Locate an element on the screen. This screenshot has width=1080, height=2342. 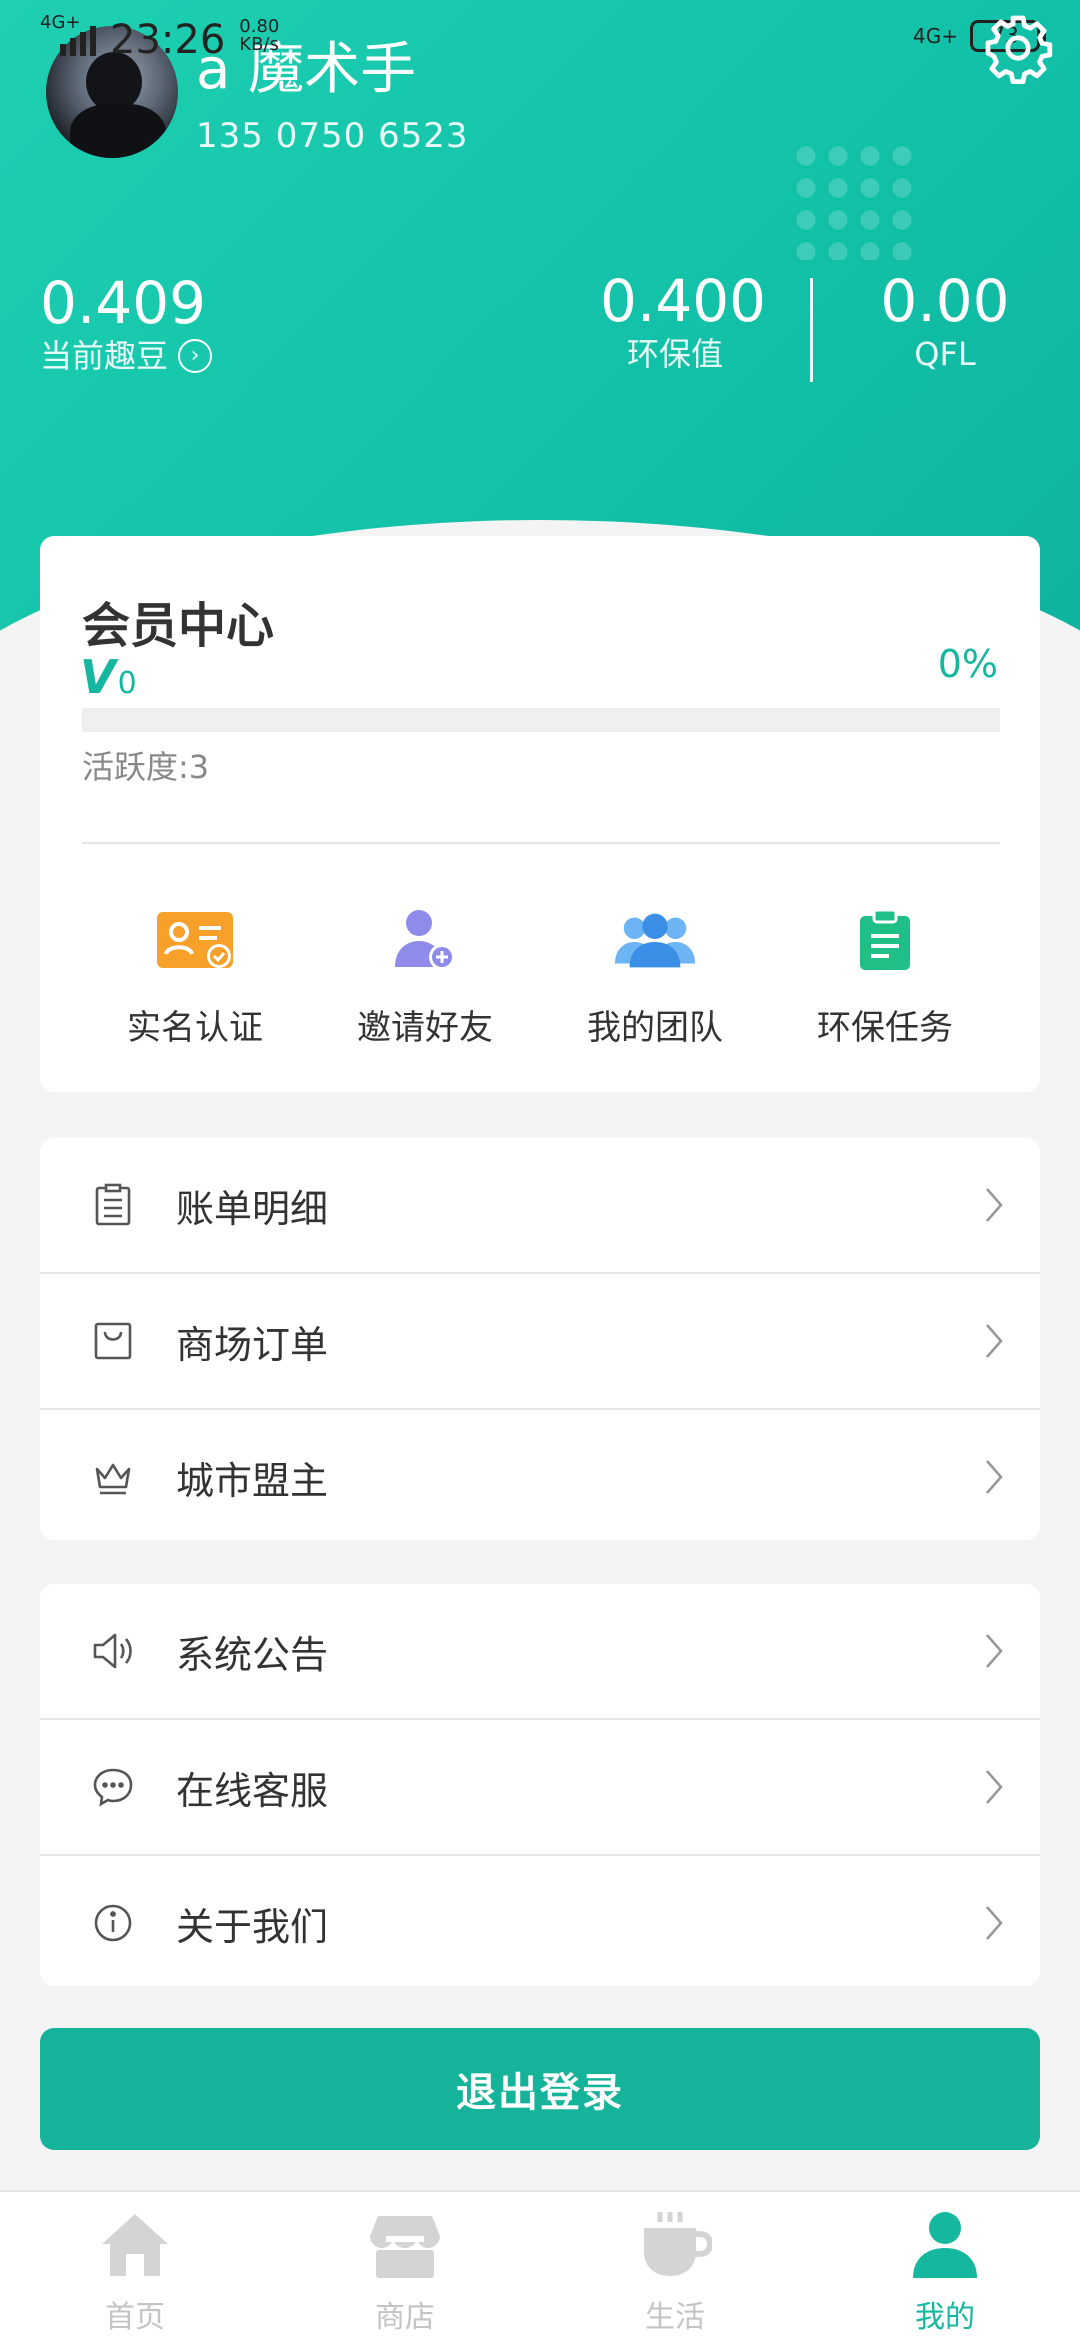
menu-item-bill-details: 账单明细 is located at coordinates (540, 1205).